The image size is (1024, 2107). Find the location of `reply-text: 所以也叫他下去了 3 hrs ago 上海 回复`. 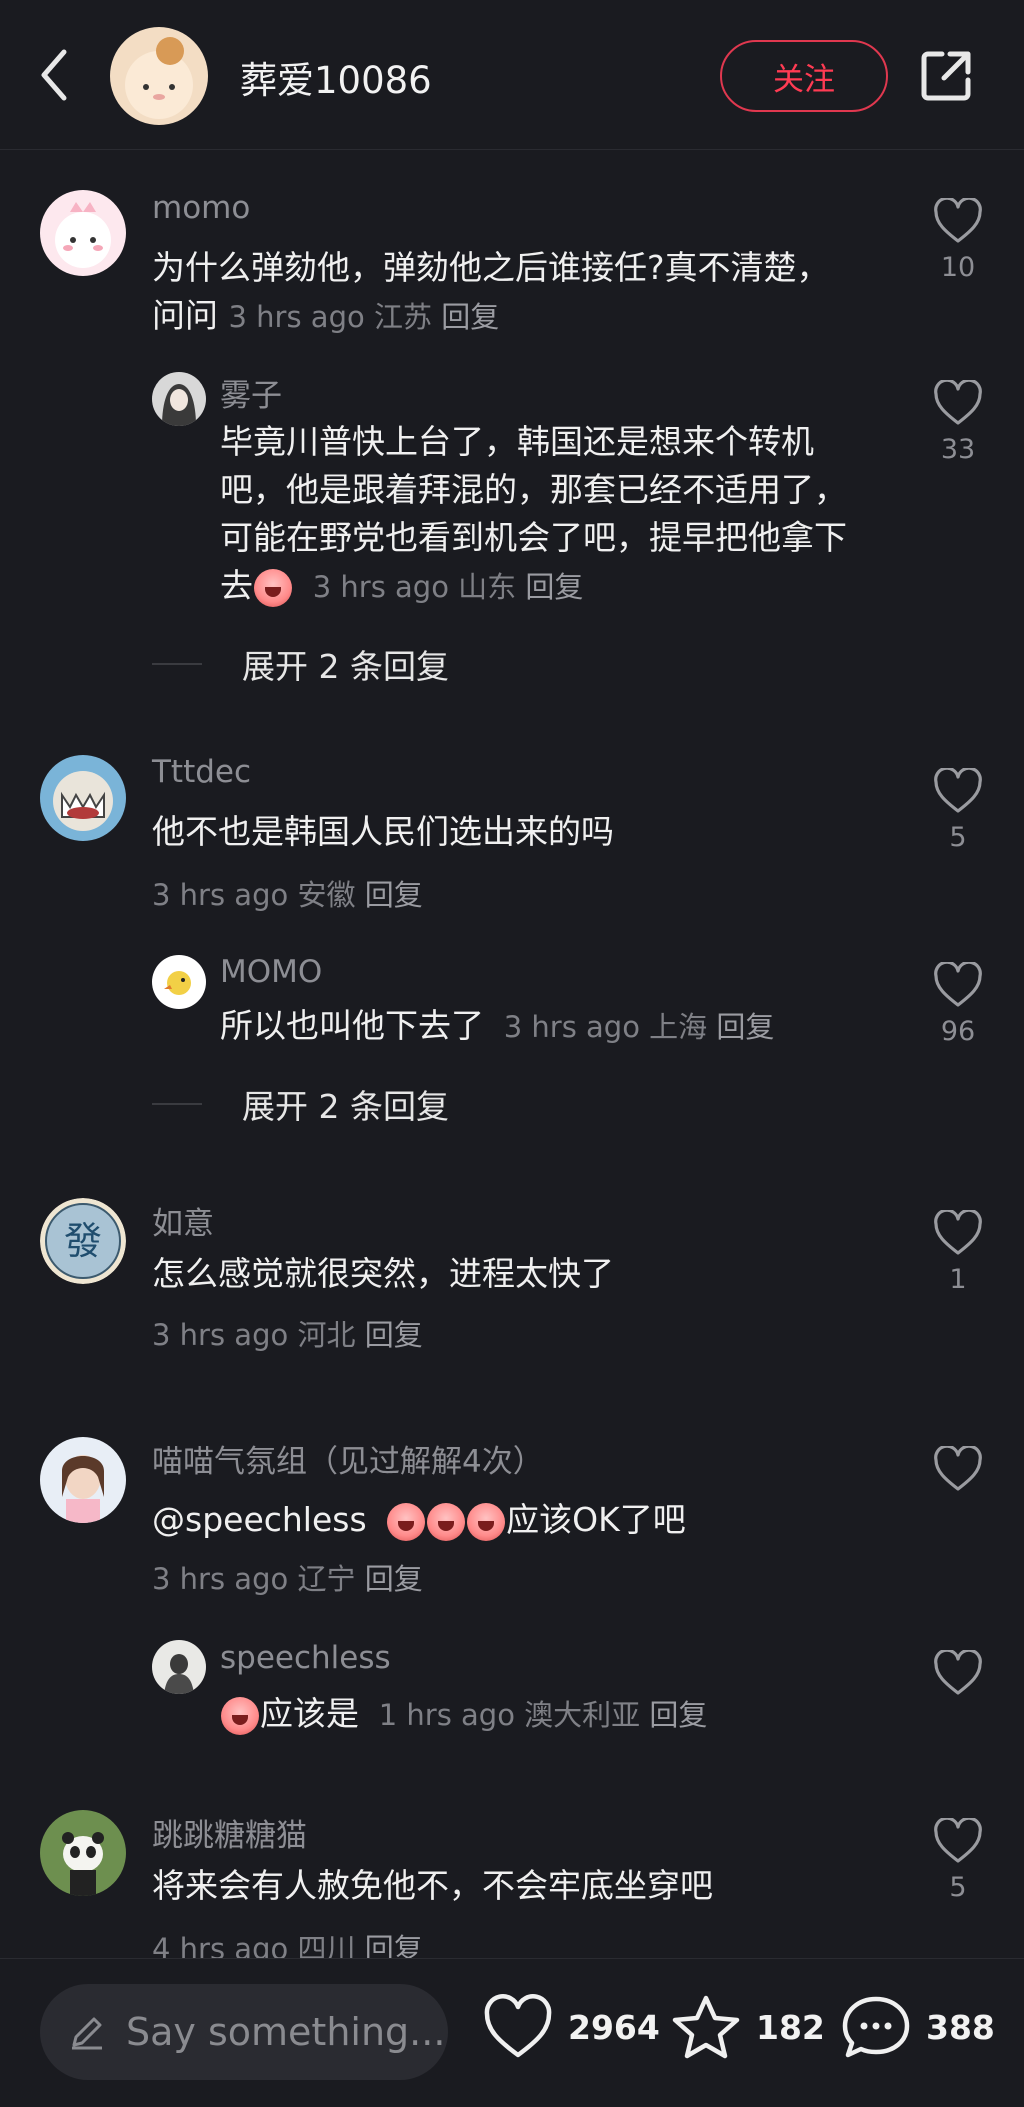

reply-text: 所以也叫他下去了 3 hrs ago 上海 回复 is located at coordinates (550, 1026).